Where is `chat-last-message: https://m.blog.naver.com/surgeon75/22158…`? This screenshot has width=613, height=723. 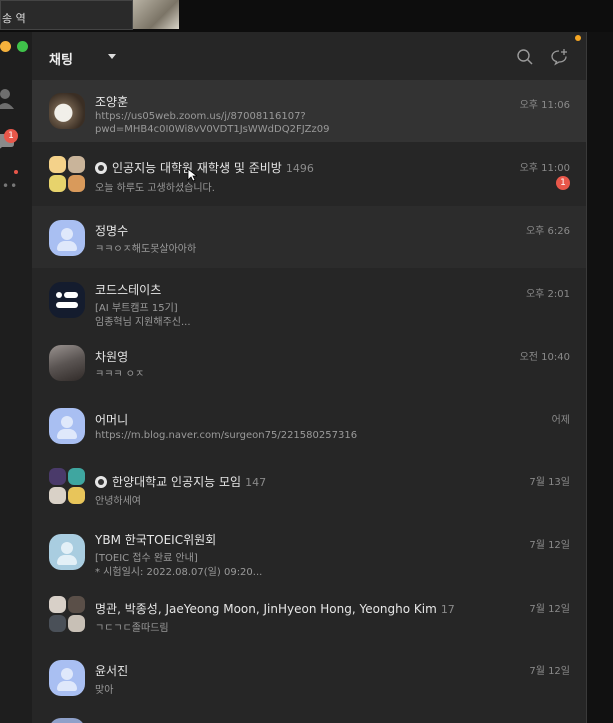 chat-last-message: https://m.blog.naver.com/surgeon75/22158… is located at coordinates (226, 435).